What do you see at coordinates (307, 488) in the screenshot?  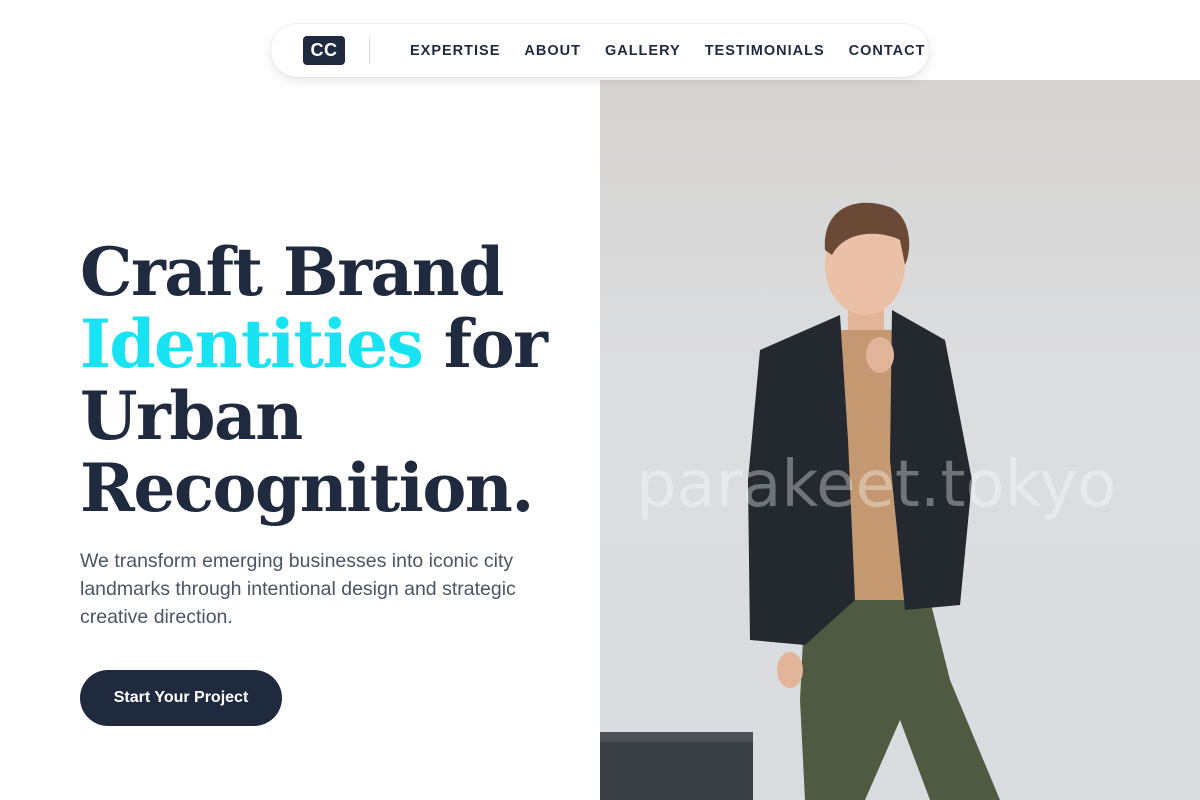 I see `headline-line-4: Recognition.` at bounding box center [307, 488].